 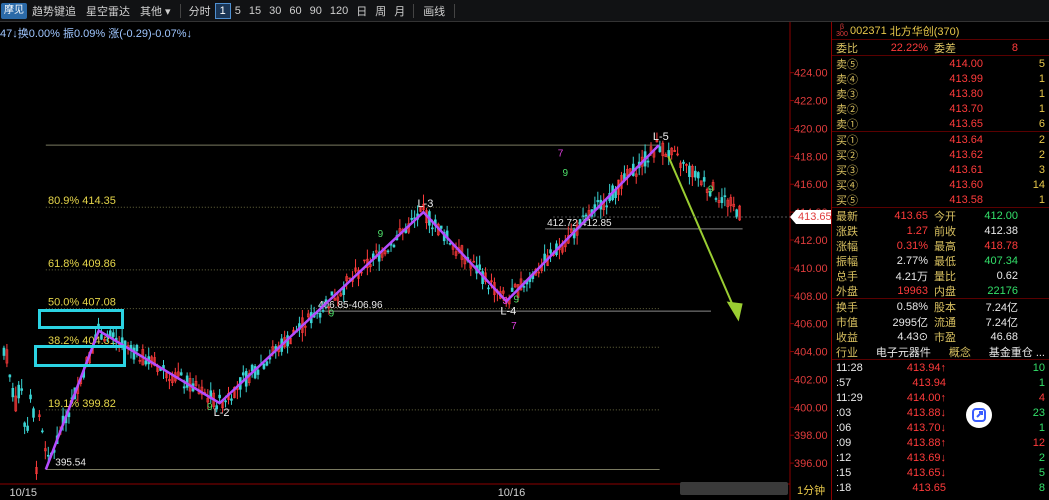 What do you see at coordinates (23, 493) in the screenshot?
I see `x-tick-label: 10/15` at bounding box center [23, 493].